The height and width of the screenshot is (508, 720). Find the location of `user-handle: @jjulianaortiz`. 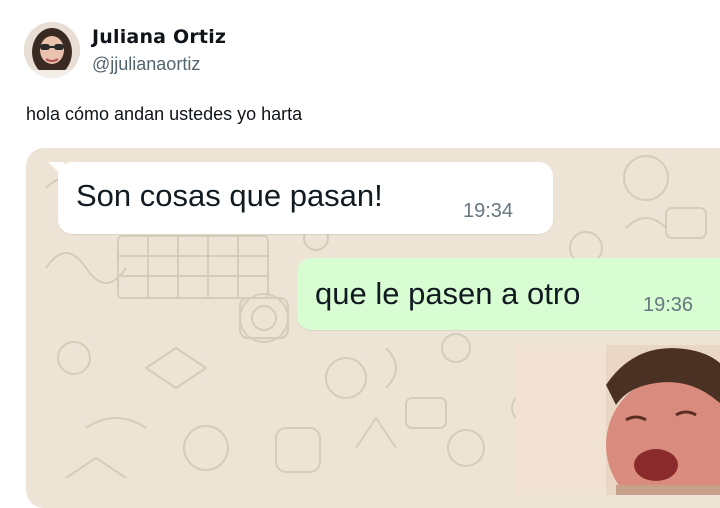

user-handle: @jjulianaortiz is located at coordinates (146, 64).